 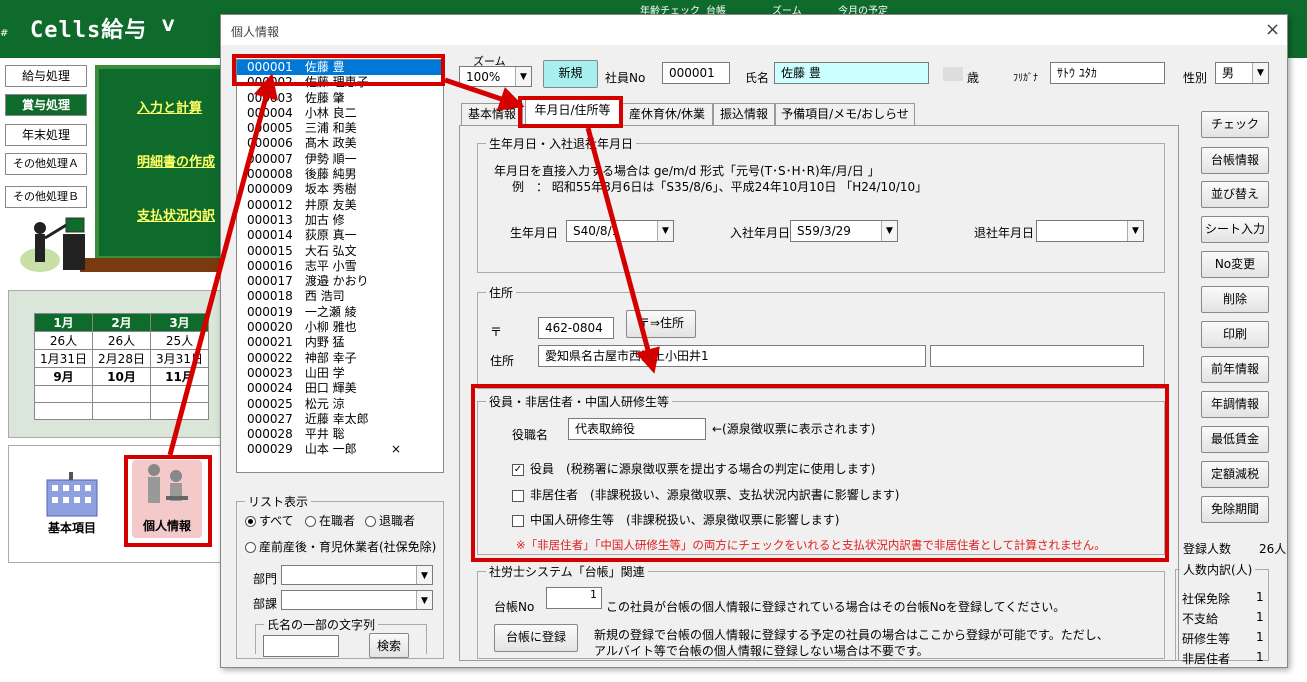 I want to click on arrow-list-to-tab, so click(x=484, y=94).